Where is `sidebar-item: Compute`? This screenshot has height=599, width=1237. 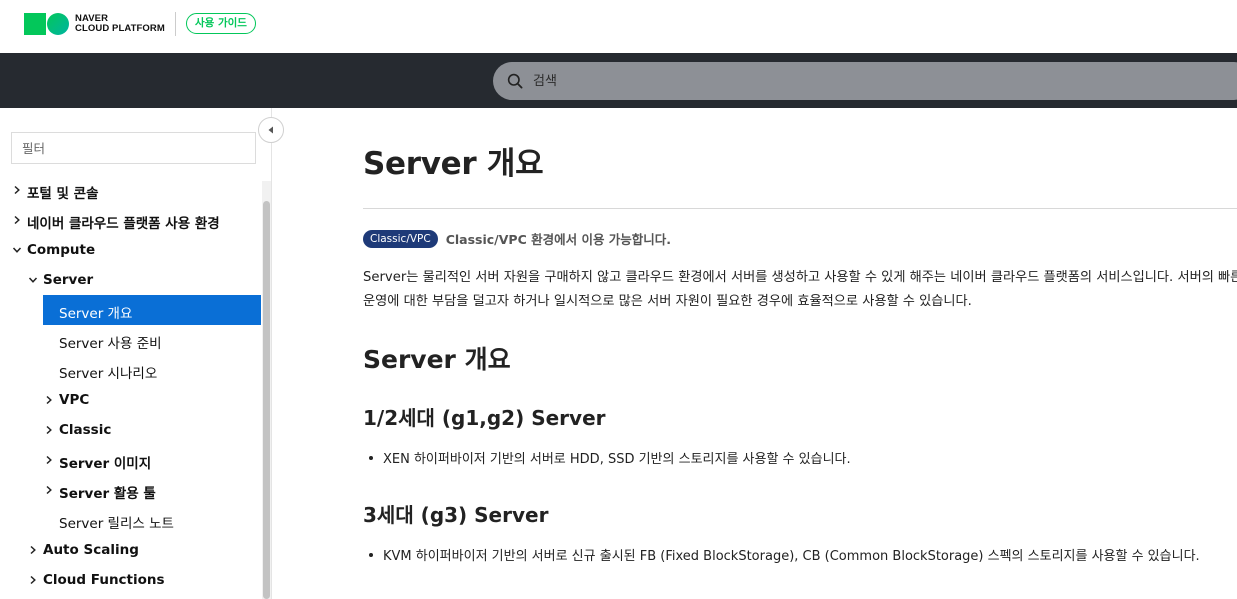
sidebar-item: Compute is located at coordinates (131, 250).